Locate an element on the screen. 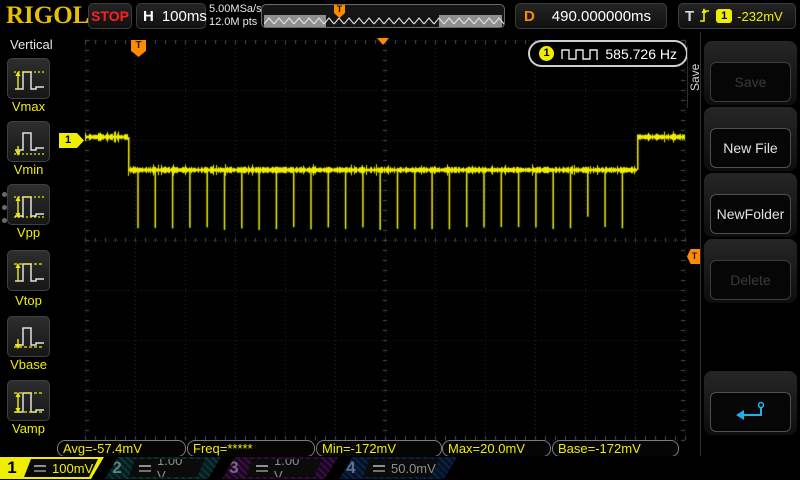 Image resolution: width=800 pixels, height=480 pixels. sidebar-item-vpp is located at coordinates (28, 204).